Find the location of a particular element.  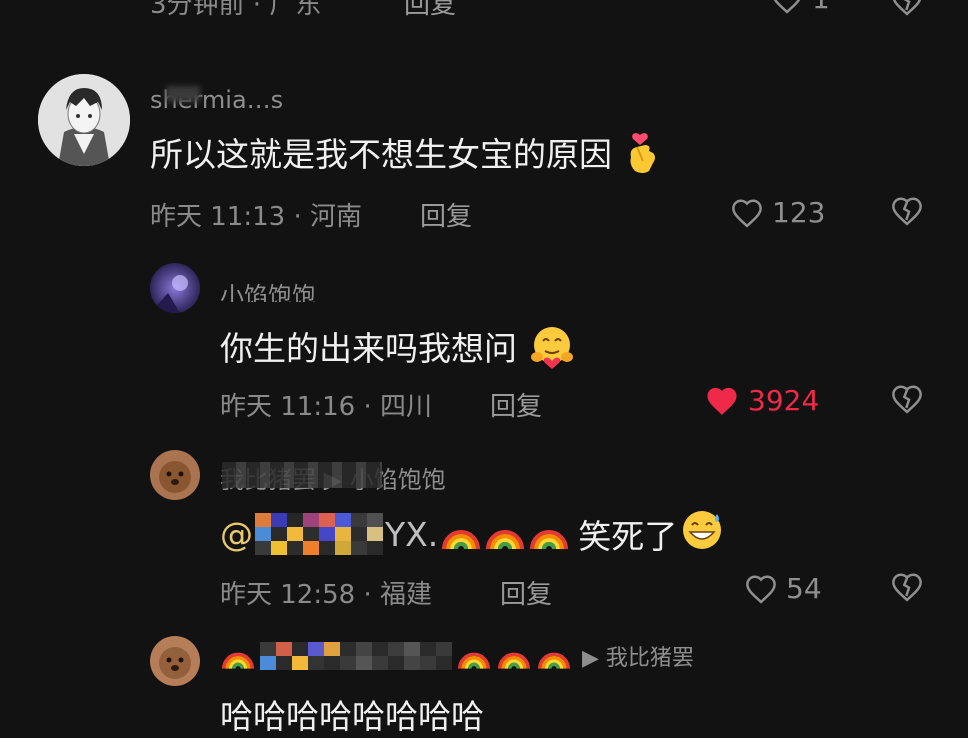

comment-username-row: ▶ 我比猪罢 is located at coordinates (457, 656).